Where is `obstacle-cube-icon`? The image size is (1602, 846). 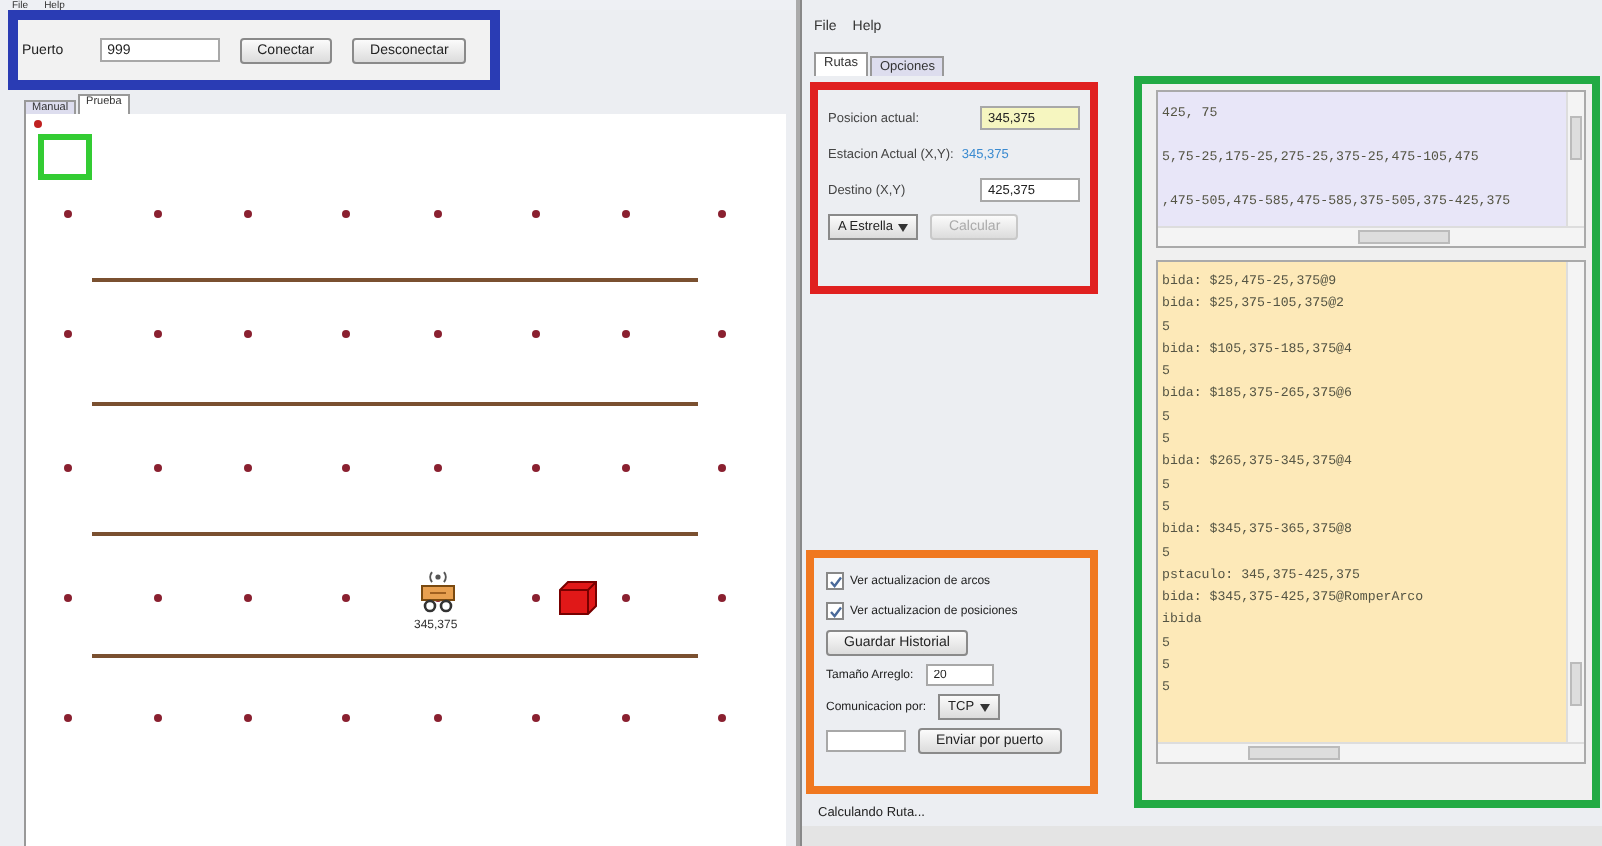 obstacle-cube-icon is located at coordinates (578, 598).